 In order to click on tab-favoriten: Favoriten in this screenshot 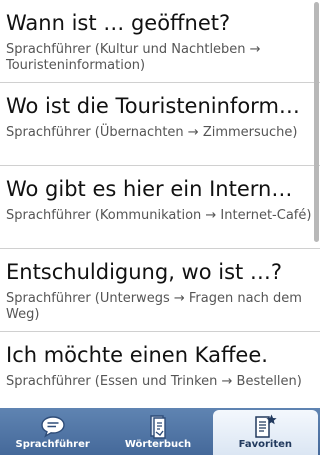, I will do `click(265, 432)`.